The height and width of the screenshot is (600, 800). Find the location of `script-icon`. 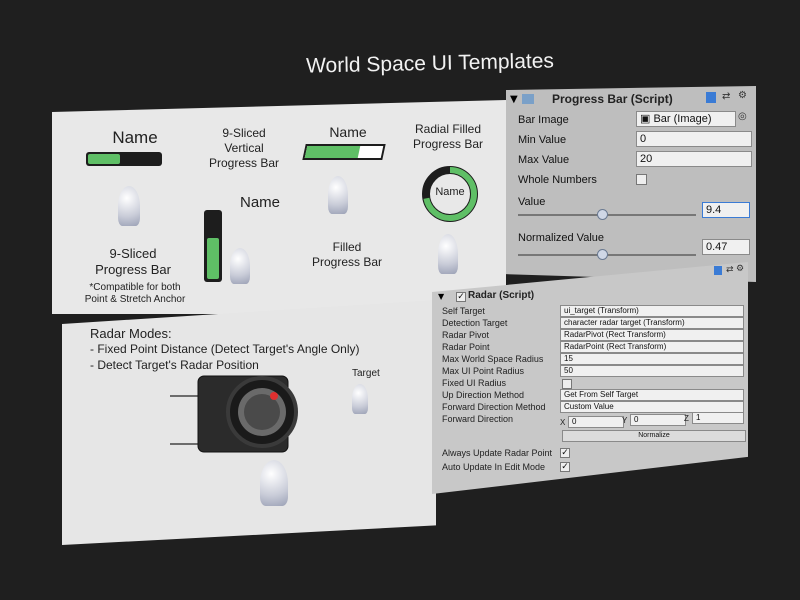

script-icon is located at coordinates (528, 99).